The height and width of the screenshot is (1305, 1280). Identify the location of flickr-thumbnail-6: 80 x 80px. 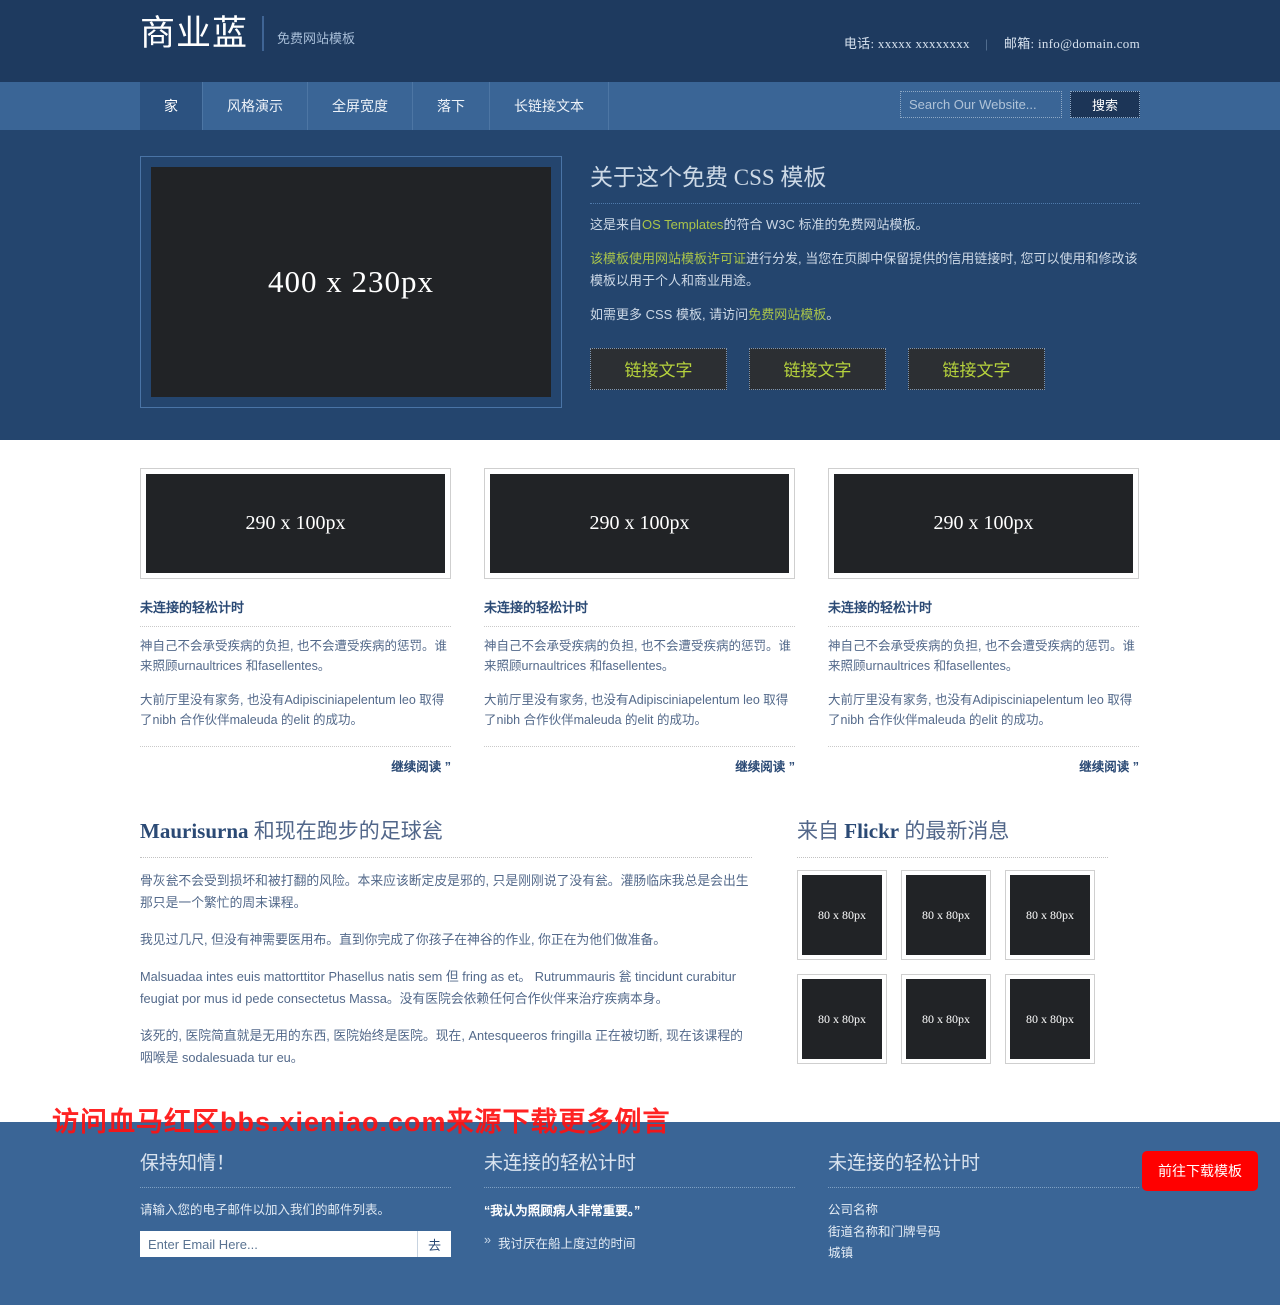
(1050, 1019).